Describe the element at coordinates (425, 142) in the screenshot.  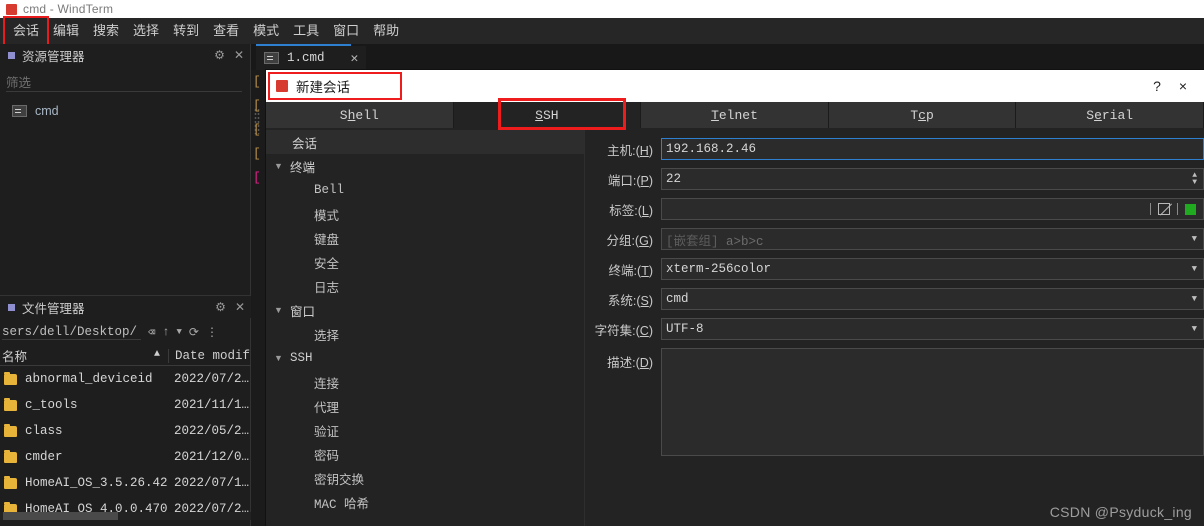
I see `tree-header-session: 会话` at that location.